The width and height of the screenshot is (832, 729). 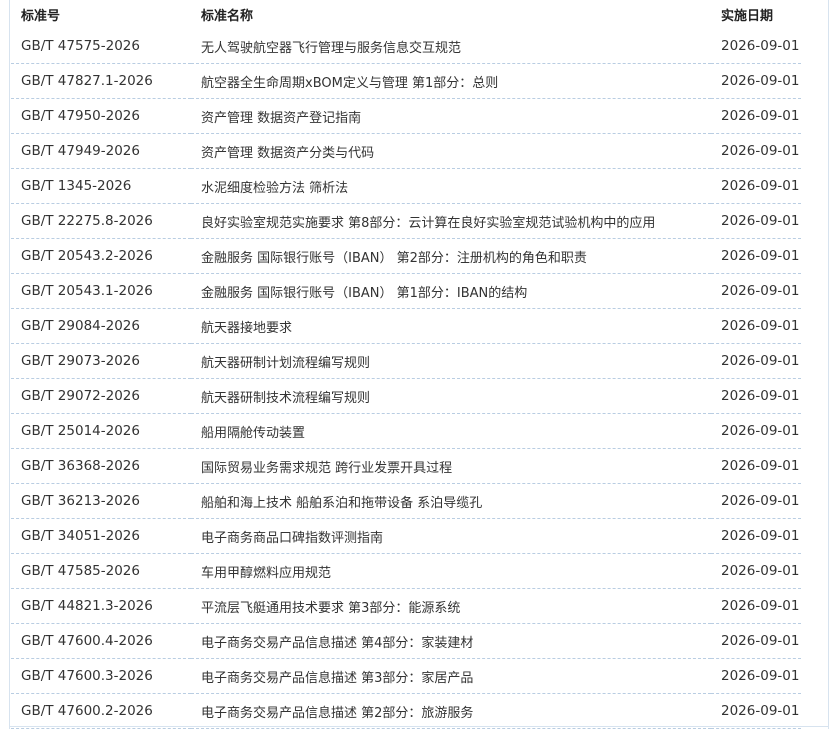 What do you see at coordinates (101, 536) in the screenshot?
I see `standard-code: GB/T 34051-2026` at bounding box center [101, 536].